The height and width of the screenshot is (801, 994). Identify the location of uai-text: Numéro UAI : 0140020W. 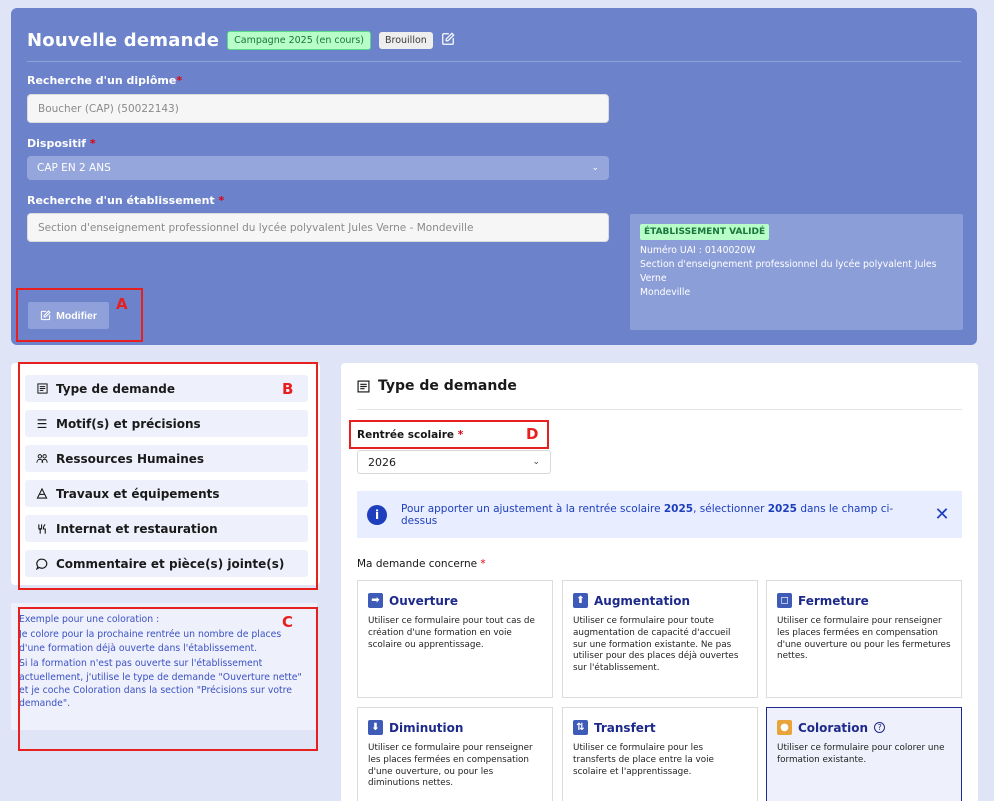
(698, 250).